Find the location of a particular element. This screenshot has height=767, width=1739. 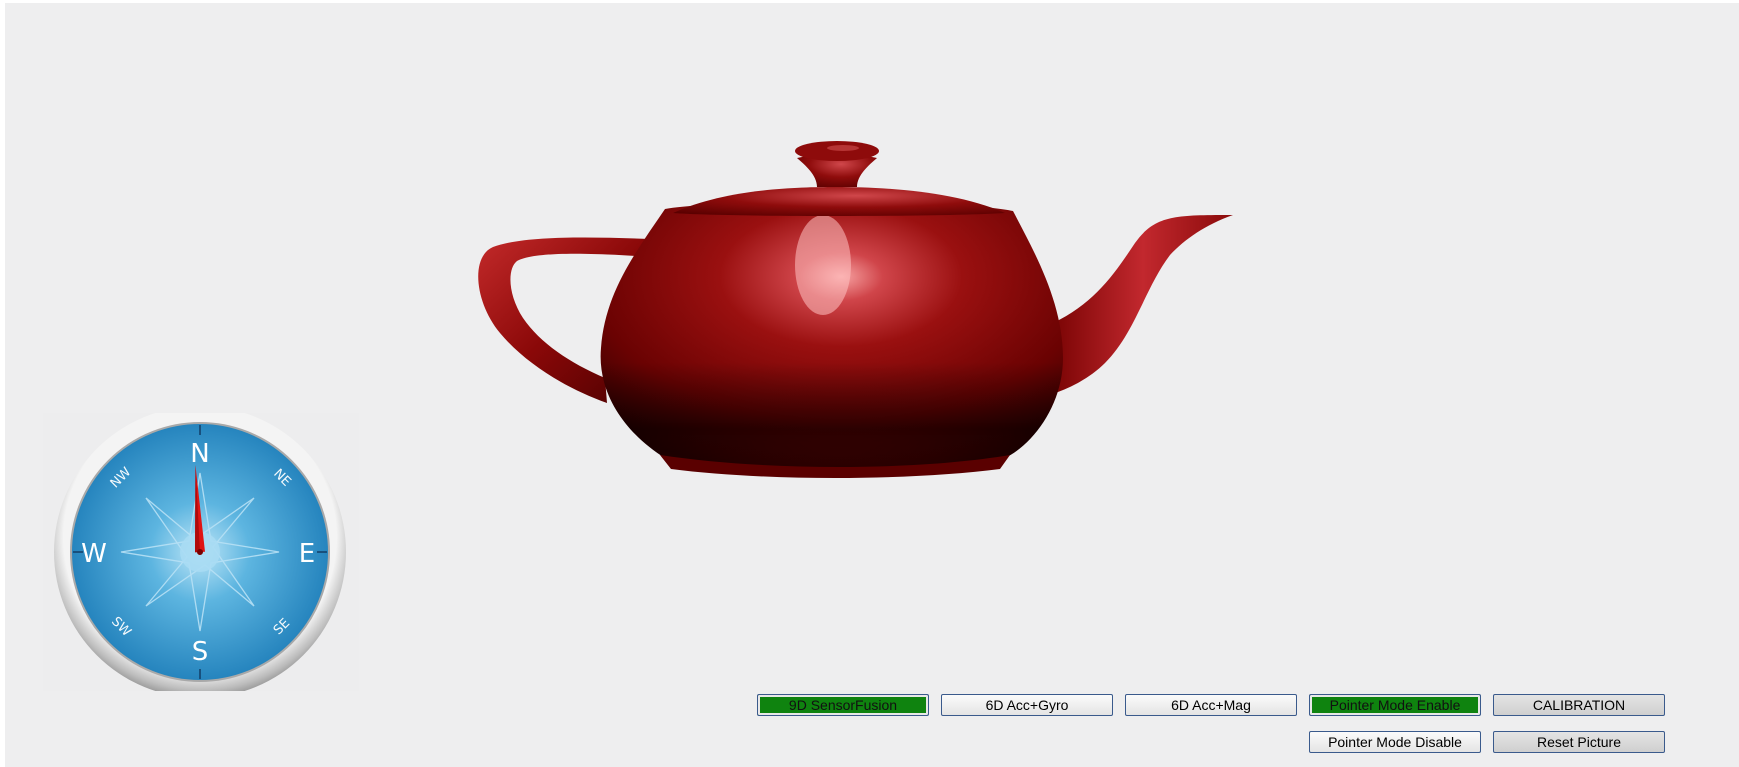

teapot-lid is located at coordinates (839, 201).